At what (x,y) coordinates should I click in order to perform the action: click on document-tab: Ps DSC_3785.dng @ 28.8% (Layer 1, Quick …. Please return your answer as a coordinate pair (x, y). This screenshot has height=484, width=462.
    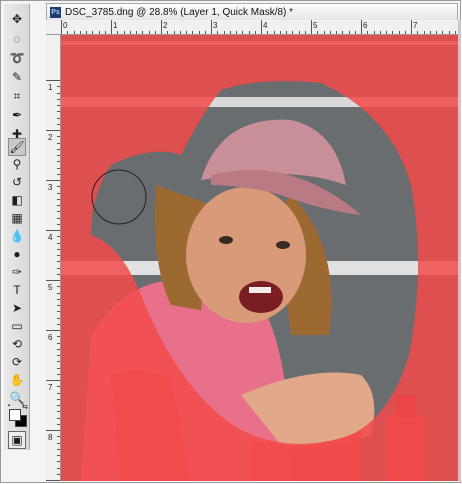
    Looking at the image, I should click on (252, 11).